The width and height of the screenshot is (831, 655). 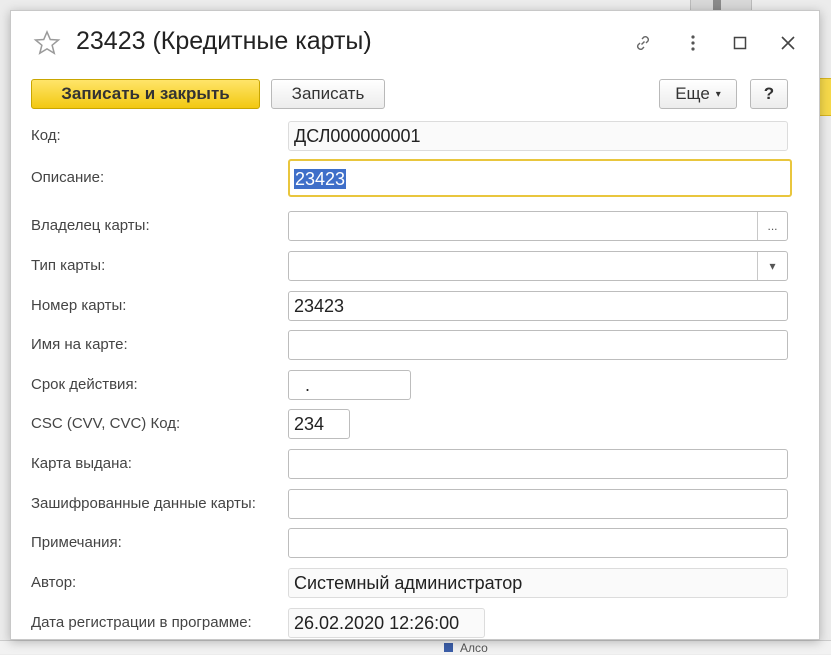 I want to click on description-input: 23423, so click(x=540, y=178).